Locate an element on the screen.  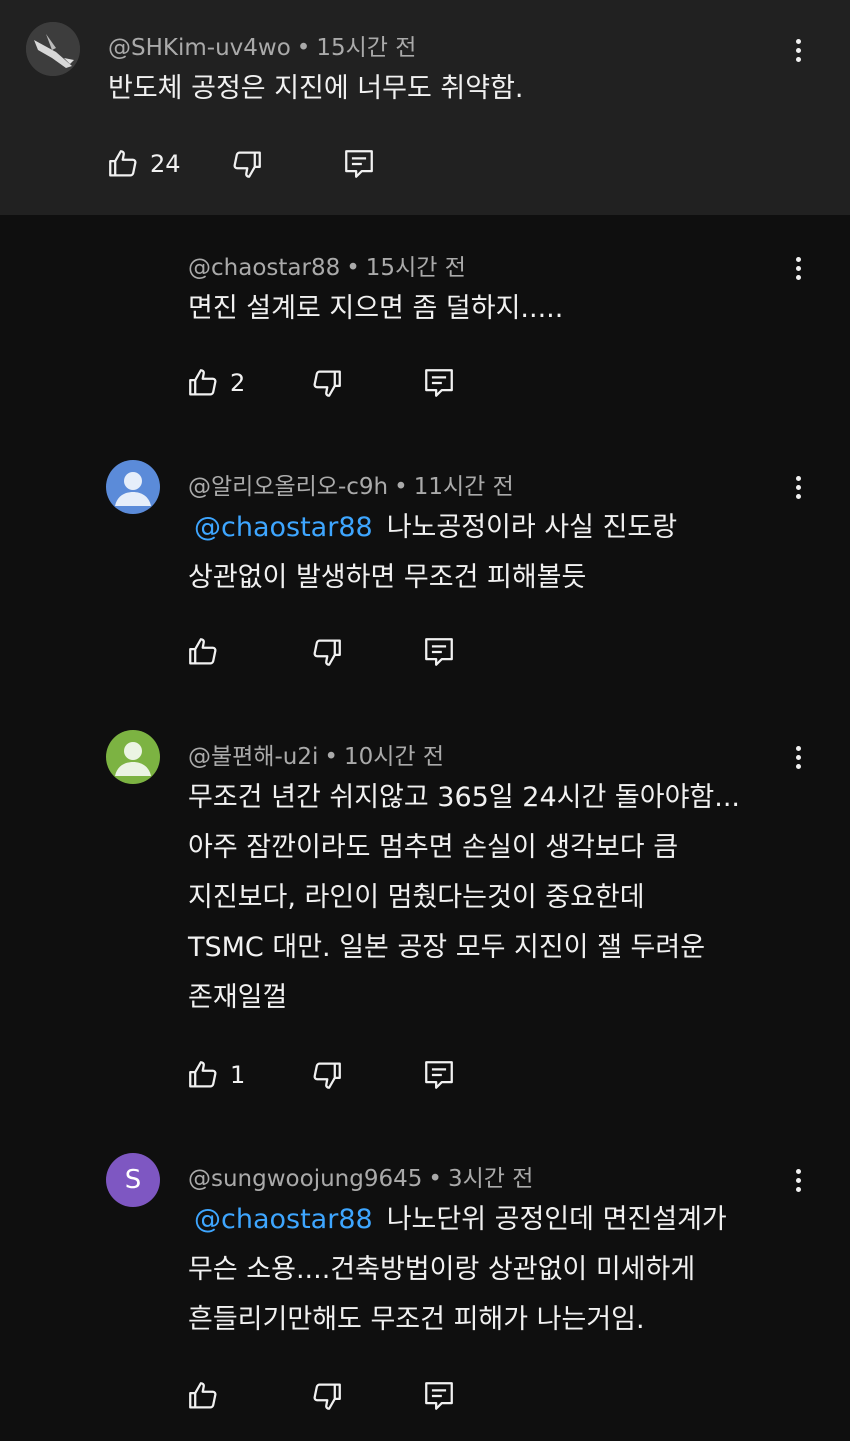
author-name: @알리오올리오-c9h is located at coordinates (288, 487).